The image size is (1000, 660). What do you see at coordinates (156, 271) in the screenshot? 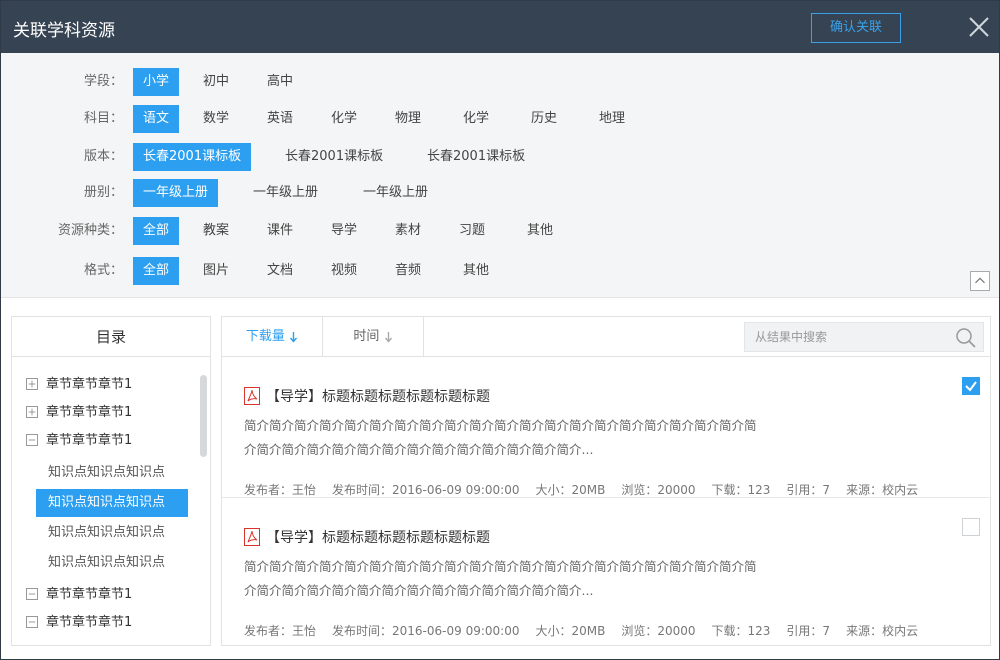
I see `format-option: 全部` at bounding box center [156, 271].